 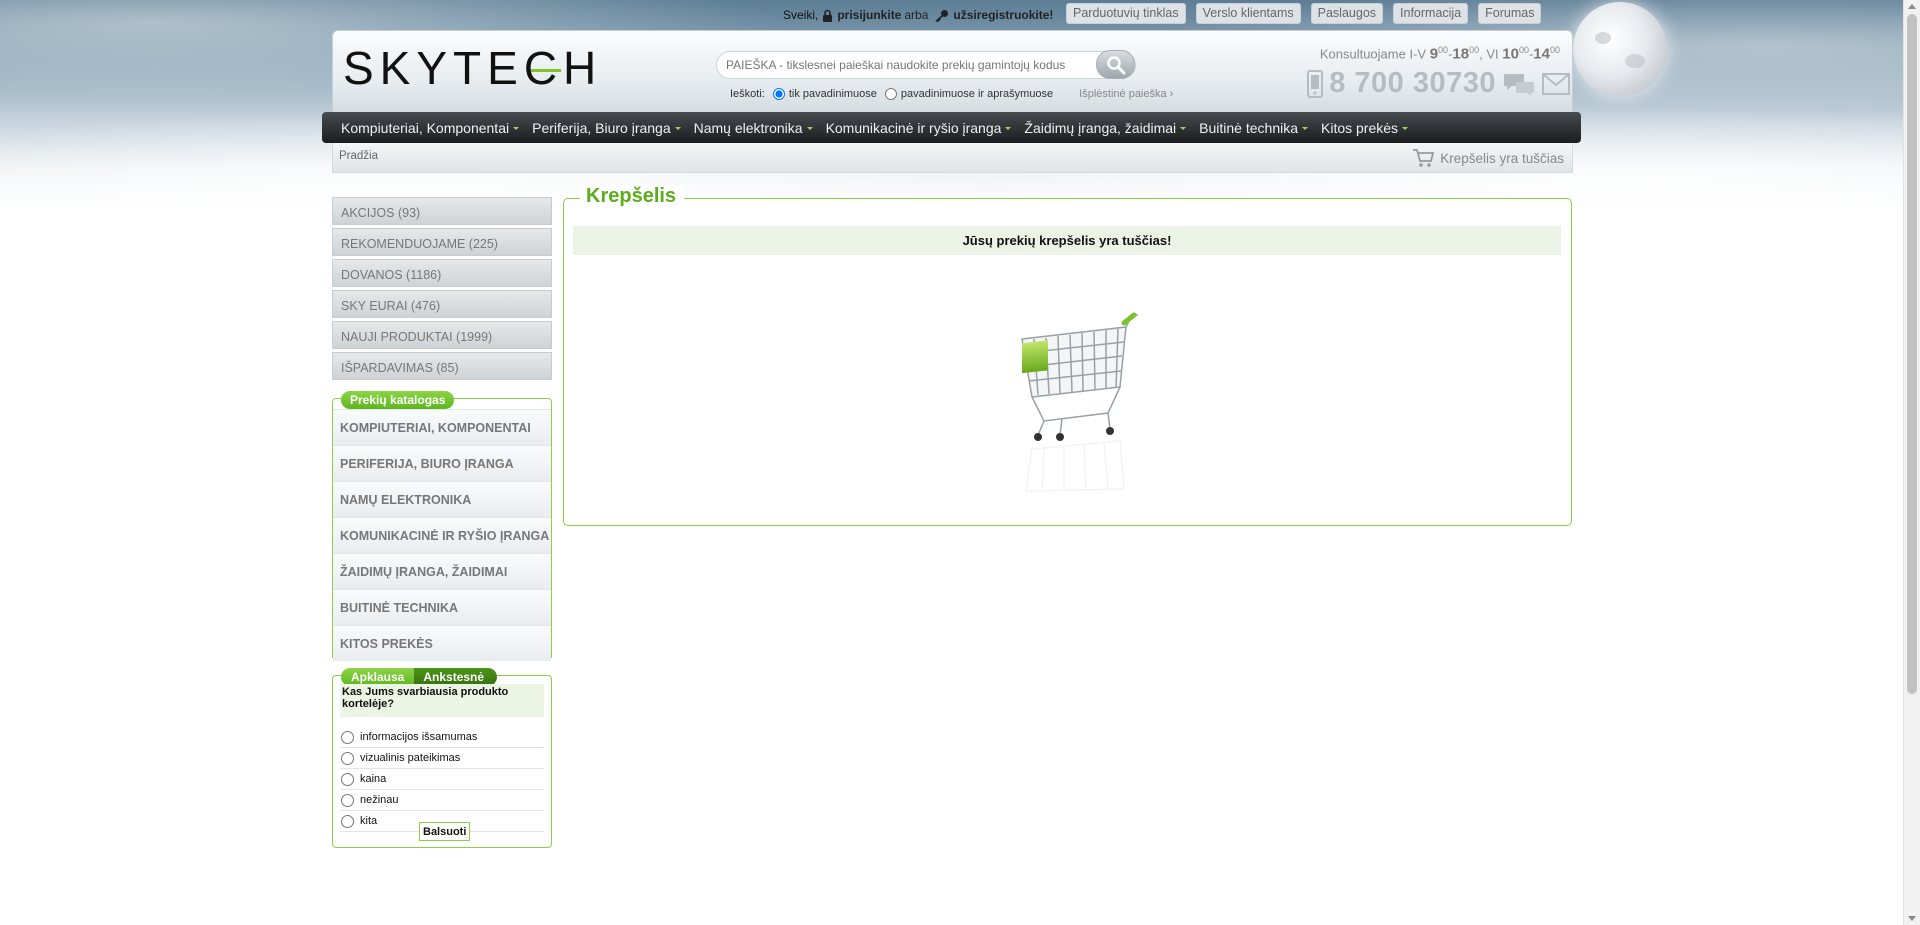 What do you see at coordinates (1434, 54) in the screenshot?
I see `hour-1: 9` at bounding box center [1434, 54].